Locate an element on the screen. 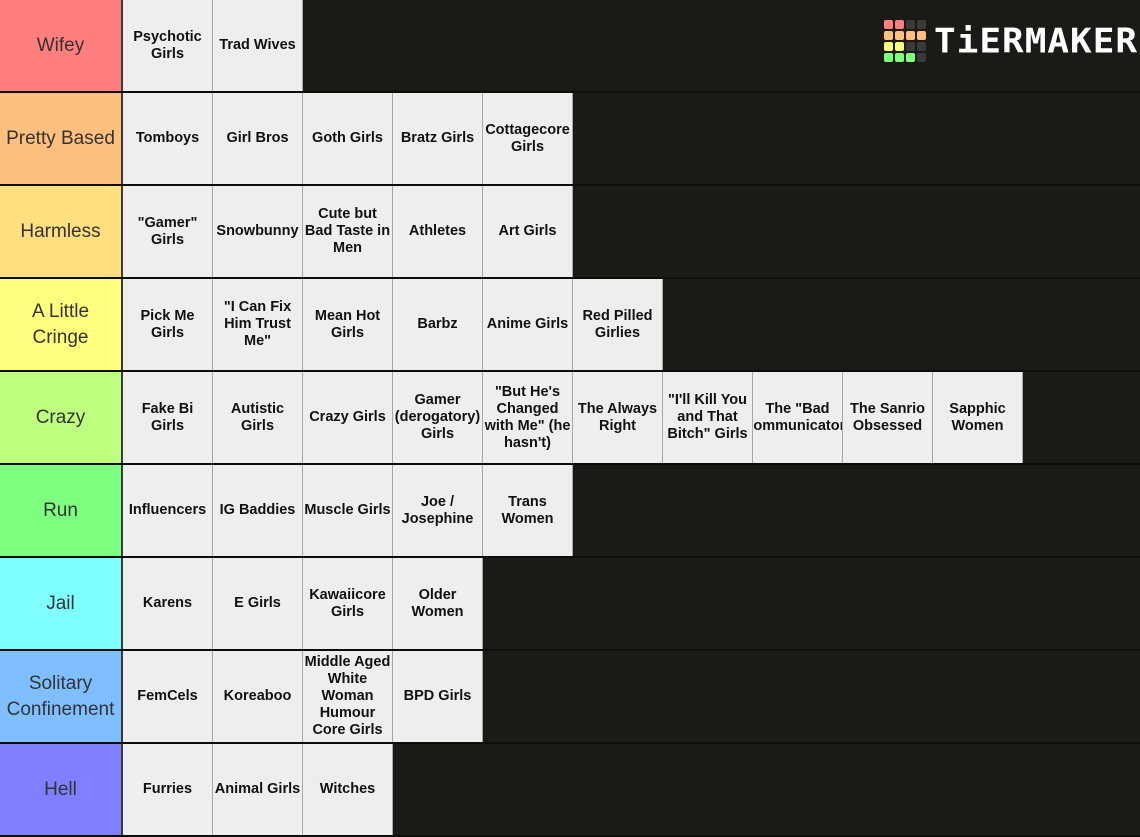  tier-item-card: Snowbunny is located at coordinates (258, 231).